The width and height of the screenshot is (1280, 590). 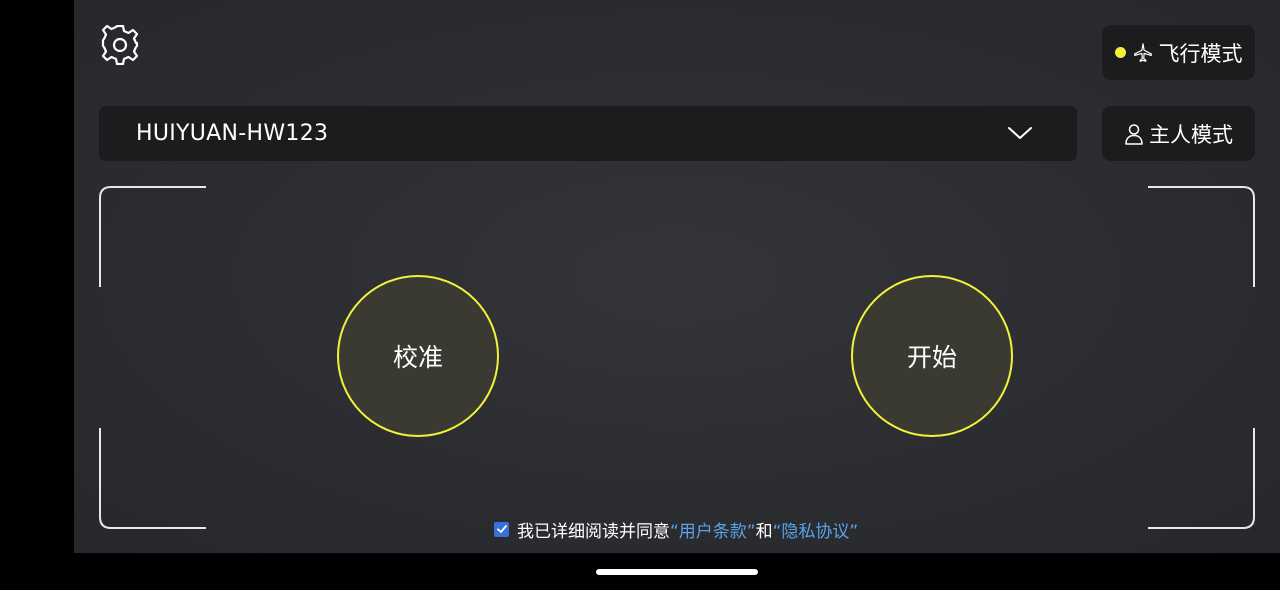 I want to click on flight-mode-button: 飞行模式, so click(x=1178, y=52).